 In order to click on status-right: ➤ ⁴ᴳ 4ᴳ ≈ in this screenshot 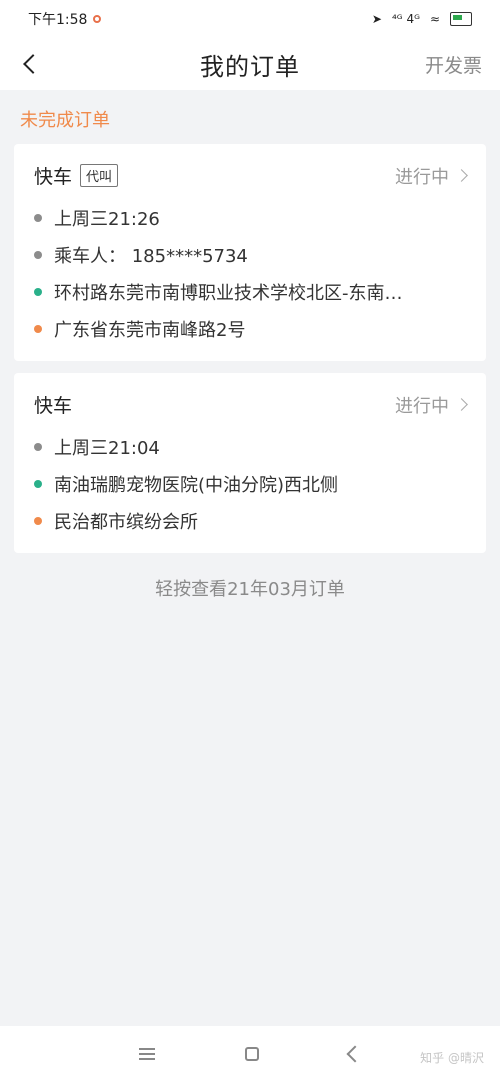, I will do `click(422, 19)`.